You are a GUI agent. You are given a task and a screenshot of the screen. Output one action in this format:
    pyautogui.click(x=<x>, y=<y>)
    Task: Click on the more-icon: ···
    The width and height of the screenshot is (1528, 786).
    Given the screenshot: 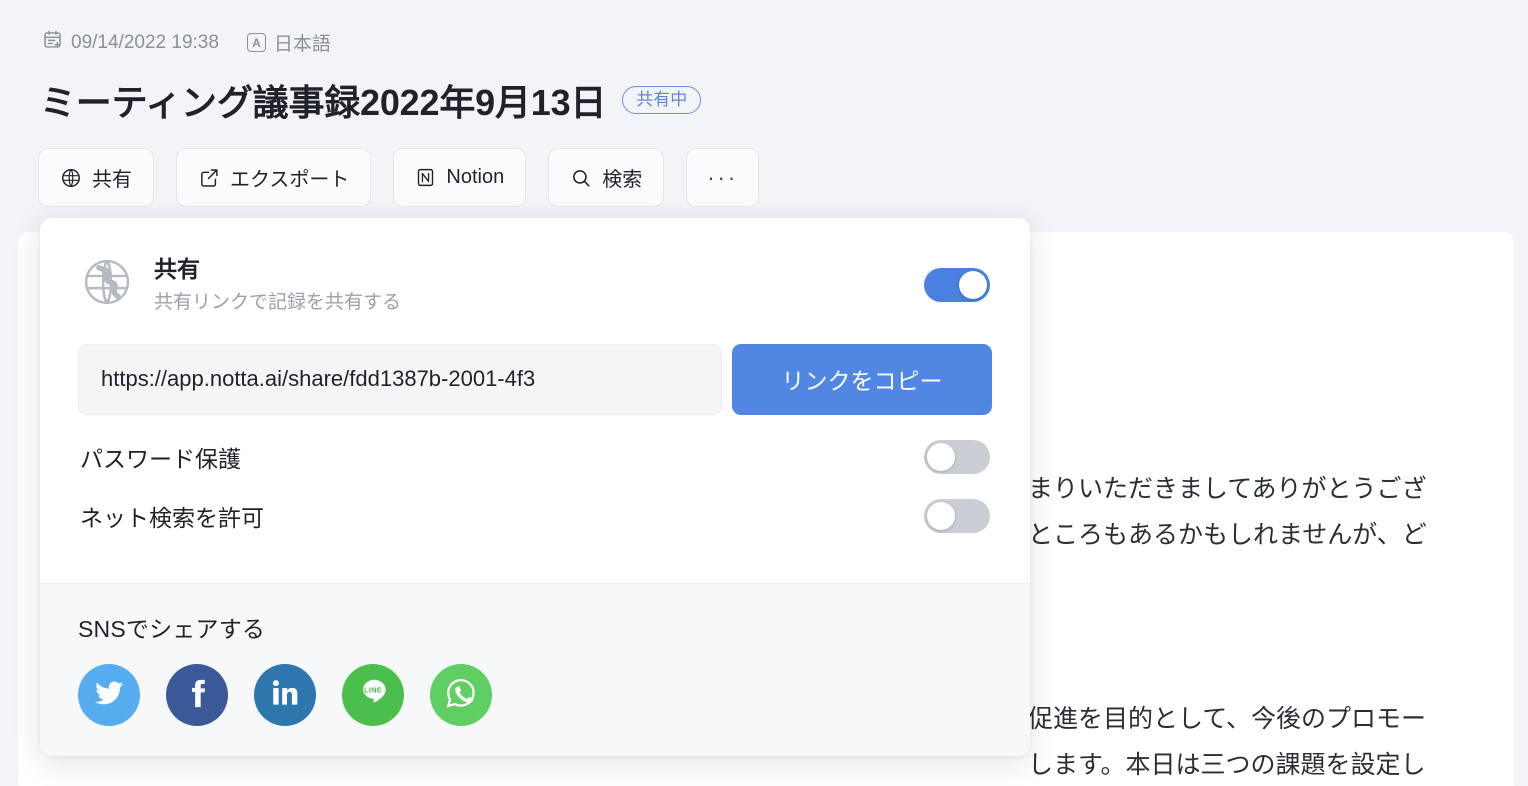 What is the action you would take?
    pyautogui.click(x=723, y=177)
    